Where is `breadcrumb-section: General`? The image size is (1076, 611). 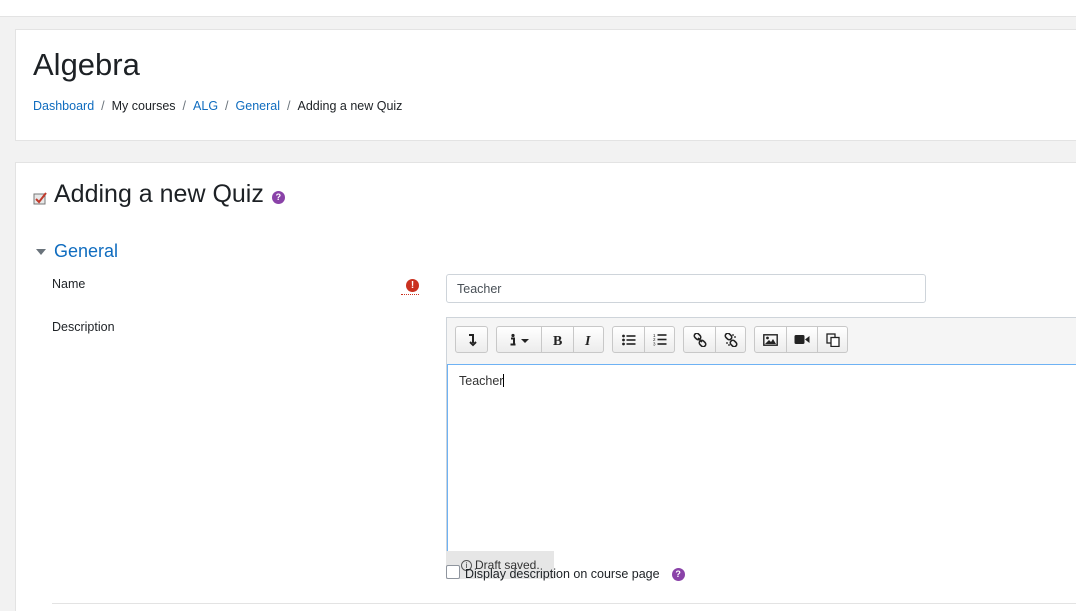
breadcrumb-section: General is located at coordinates (258, 106).